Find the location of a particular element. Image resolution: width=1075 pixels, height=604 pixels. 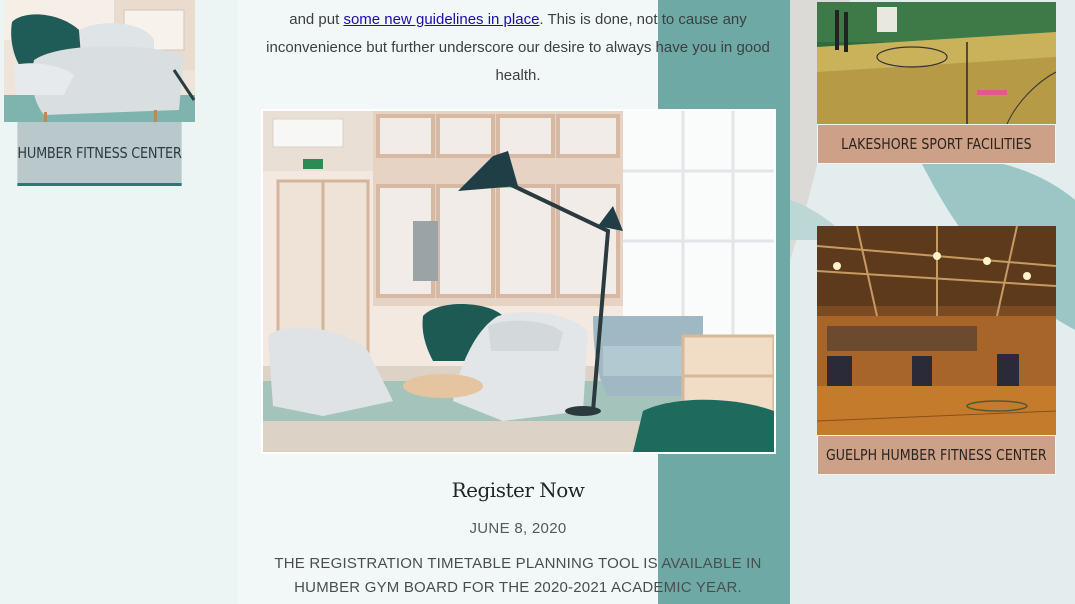

lounge-chairs-image is located at coordinates (99, 61).